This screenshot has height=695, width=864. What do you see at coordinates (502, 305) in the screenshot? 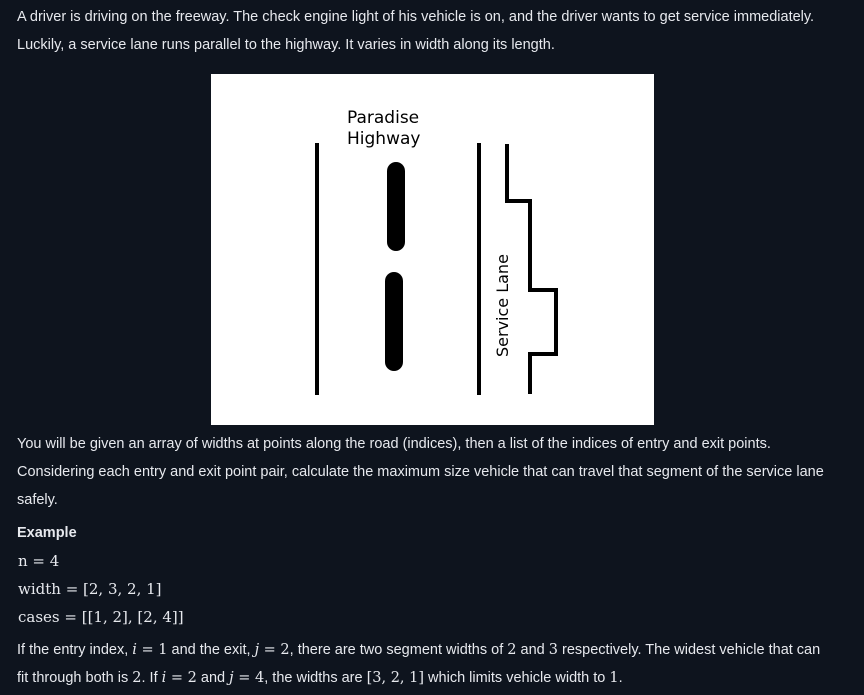
I see `service-lane-label: Service Lane` at bounding box center [502, 305].